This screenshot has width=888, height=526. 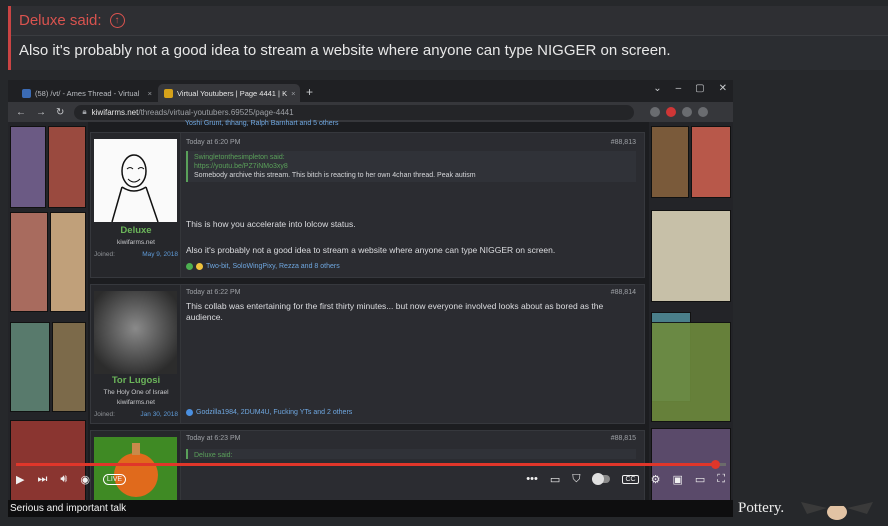 I want to click on shield-icon: ⛉, so click(x=576, y=479).